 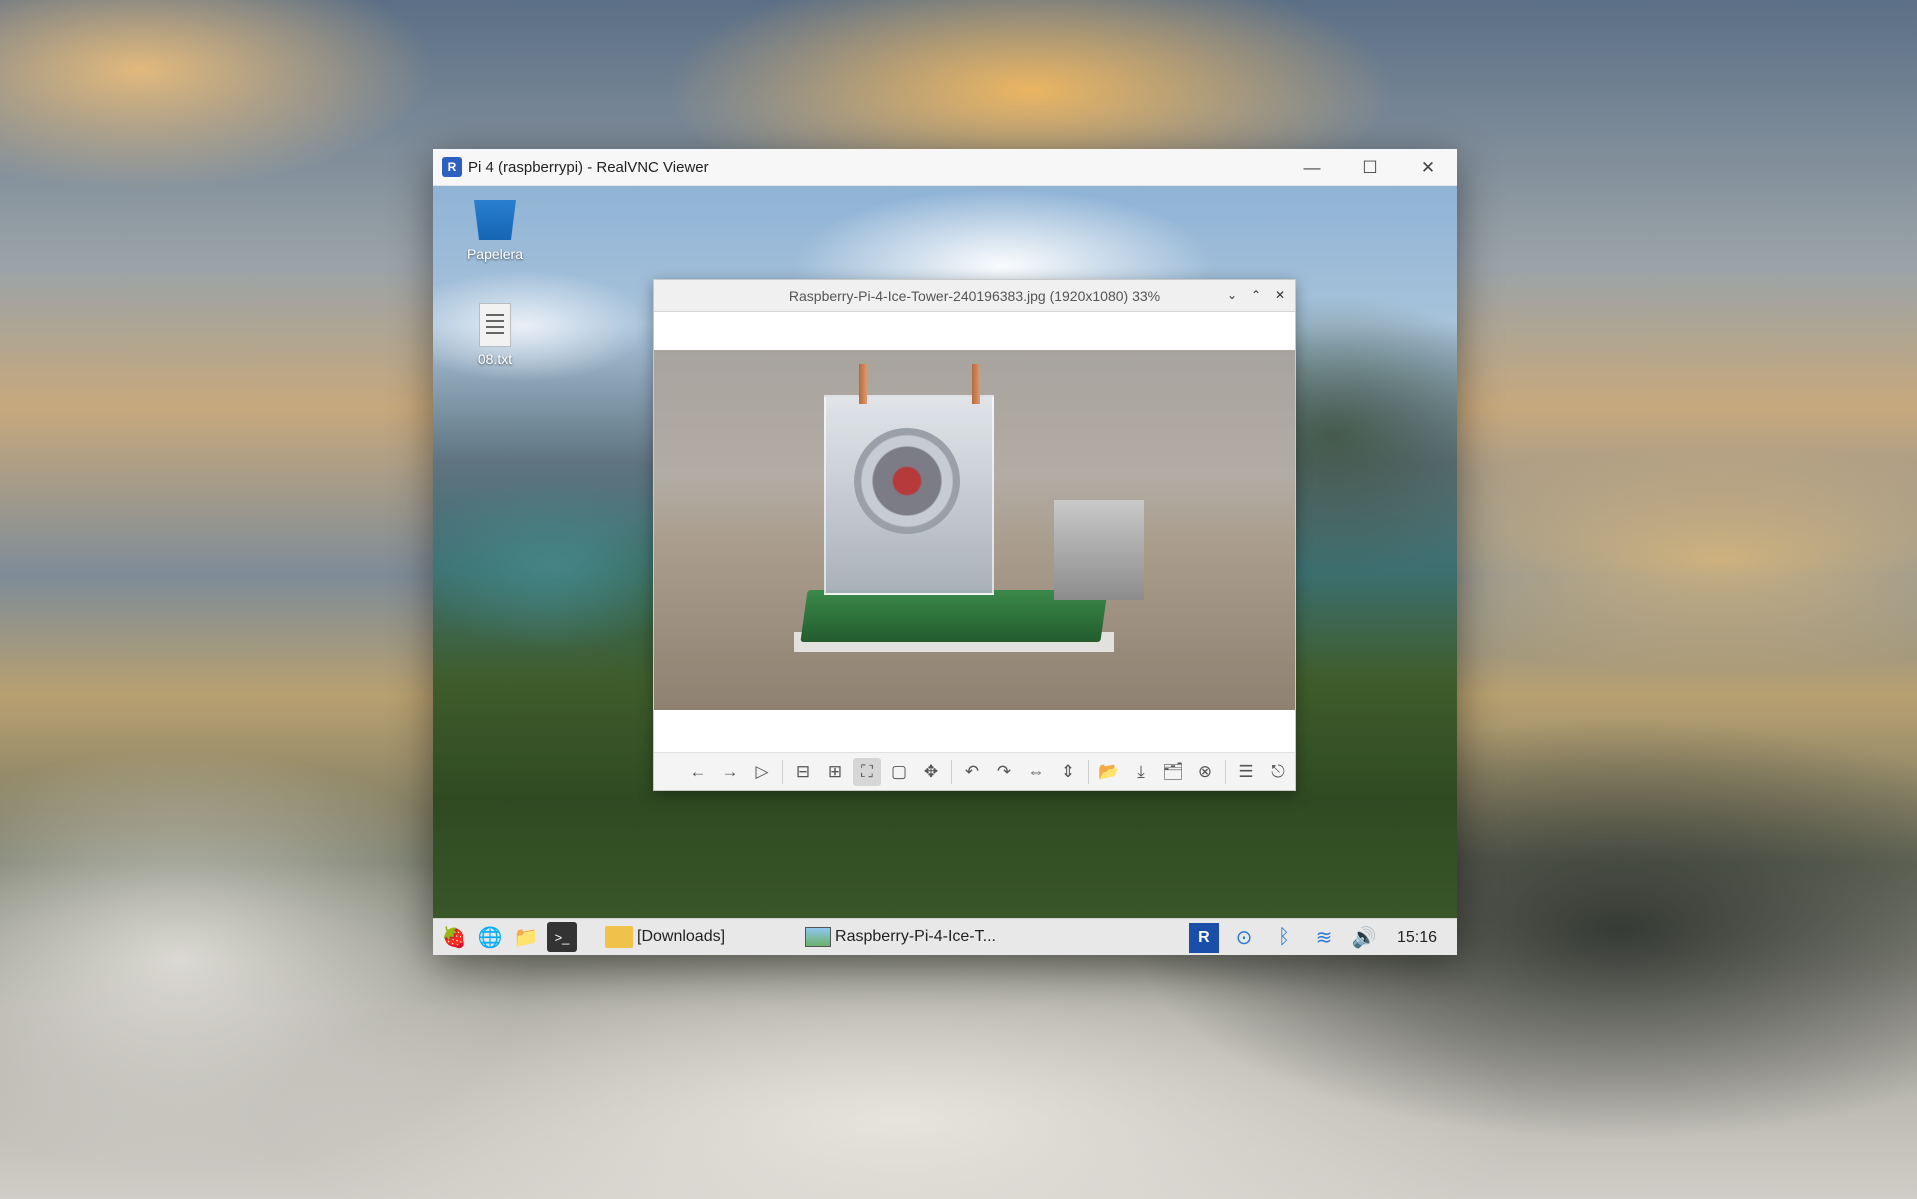 What do you see at coordinates (1099, 550) in the screenshot?
I see `photo-usb-ports` at bounding box center [1099, 550].